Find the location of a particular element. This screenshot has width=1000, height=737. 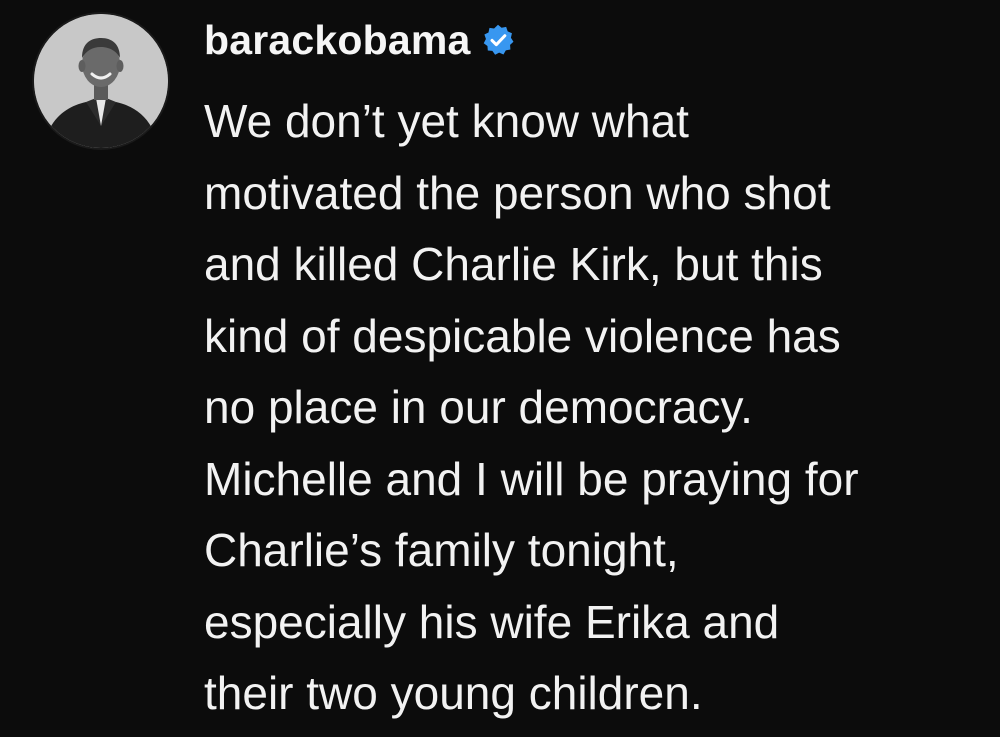

caption-line: Michelle and I will be praying for is located at coordinates (531, 478).